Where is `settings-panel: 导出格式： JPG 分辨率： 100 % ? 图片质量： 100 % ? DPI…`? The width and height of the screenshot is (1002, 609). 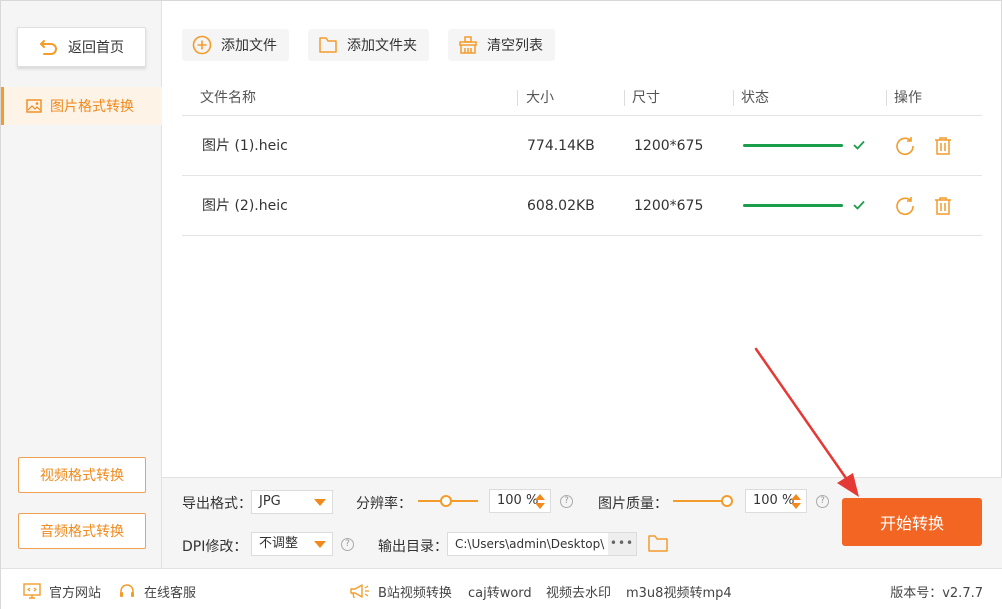 settings-panel: 导出格式： JPG 分辨率： 100 % ? 图片质量： 100 % ? DPI… is located at coordinates (582, 522).